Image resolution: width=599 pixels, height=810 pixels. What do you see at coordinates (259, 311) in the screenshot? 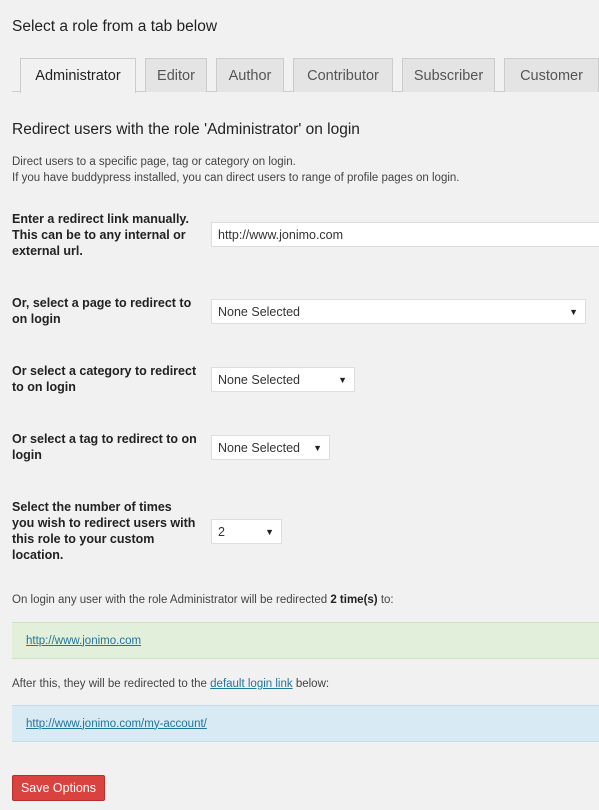
I see `page-select-value: None Selected` at bounding box center [259, 311].